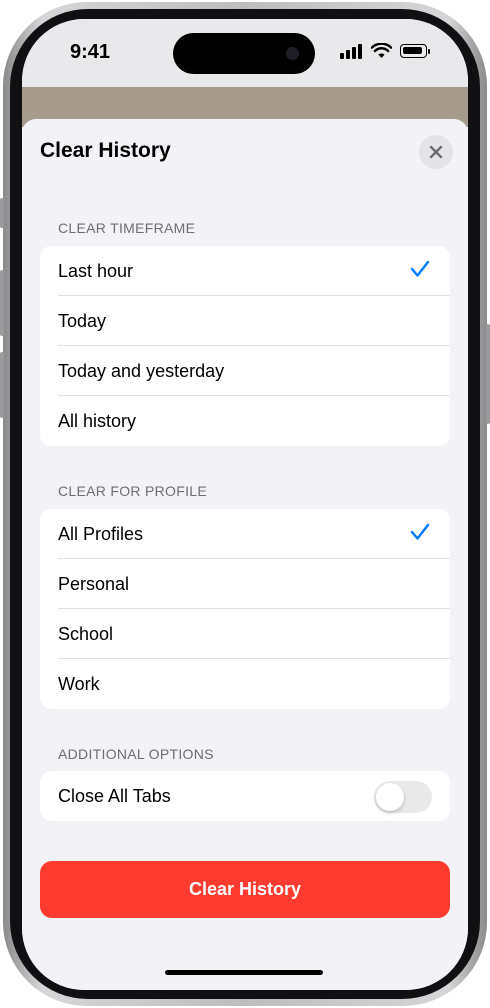 The image size is (490, 1008). I want to click on option-label: All Profiles, so click(101, 533).